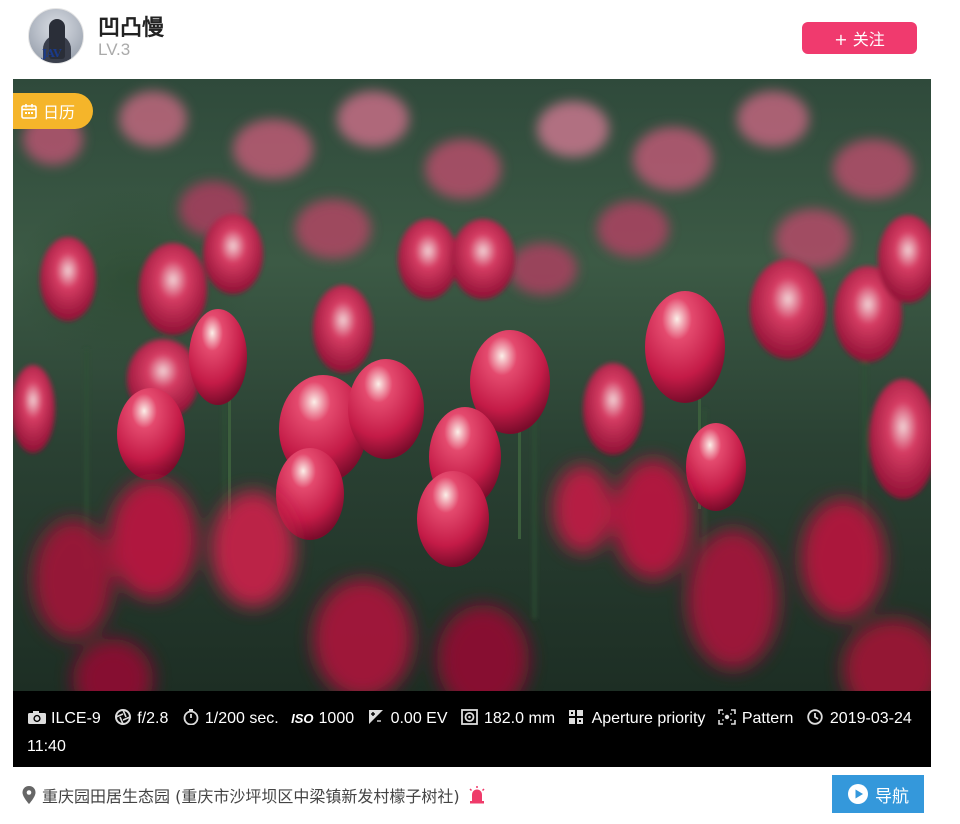 This screenshot has width=960, height=824. I want to click on exif-camera: ILCE-9, so click(66, 718).